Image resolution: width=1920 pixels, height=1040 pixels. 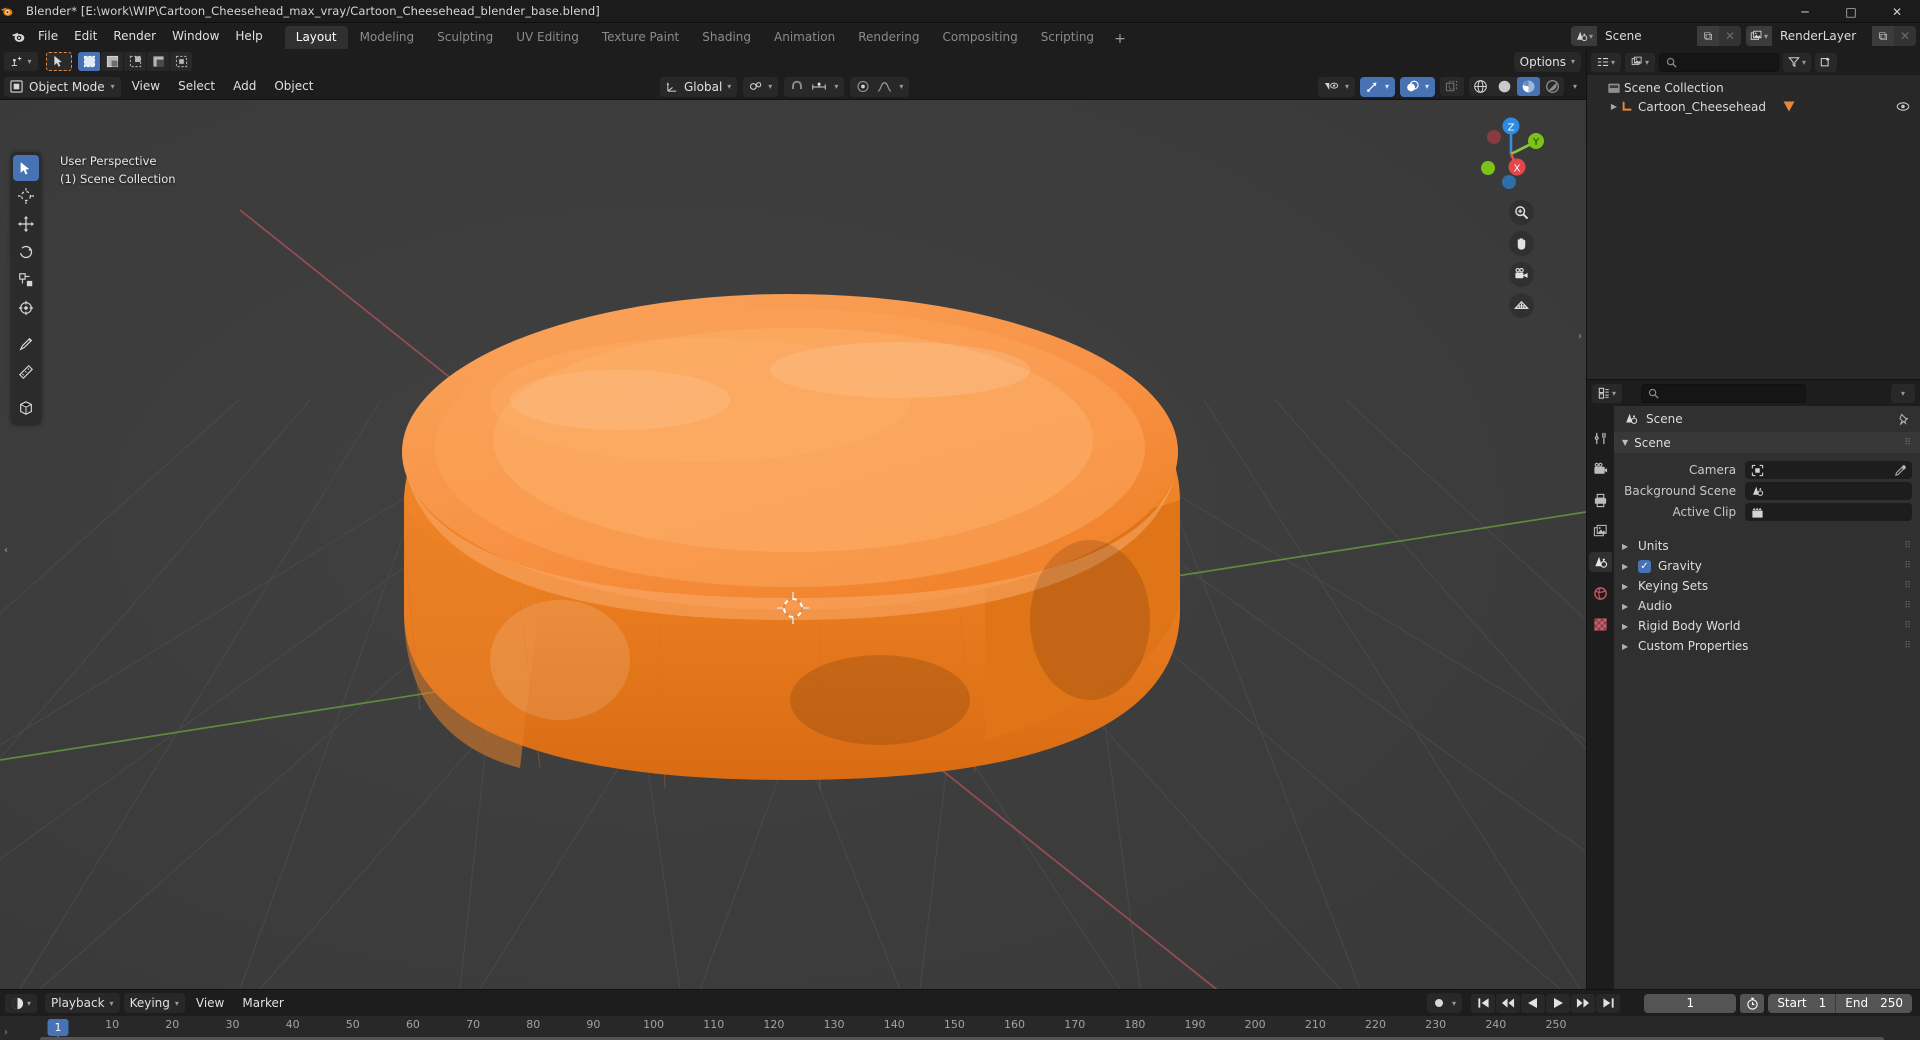 What do you see at coordinates (146, 86) in the screenshot?
I see `viewport-menu-view: View` at bounding box center [146, 86].